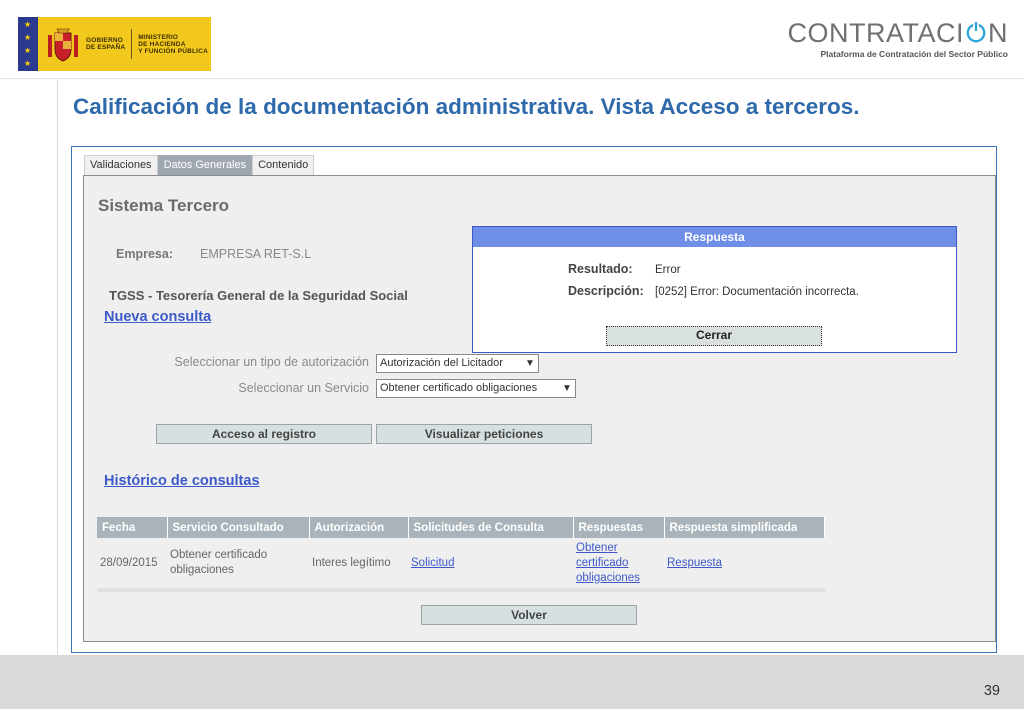 The width and height of the screenshot is (1024, 709). What do you see at coordinates (744, 527) in the screenshot?
I see `column-header: Respuesta simplificada` at bounding box center [744, 527].